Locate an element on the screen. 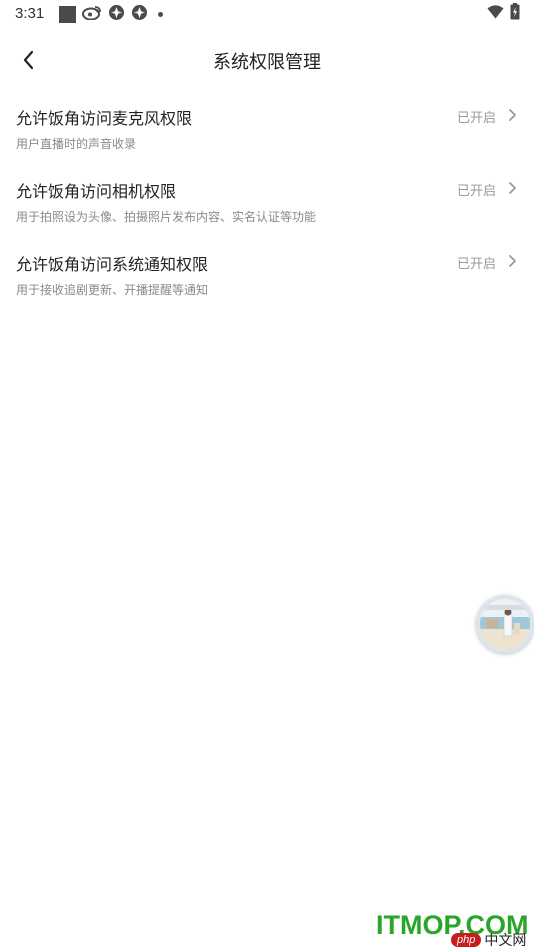 The image size is (534, 950). page-title: 系统权限管理 is located at coordinates (267, 62).